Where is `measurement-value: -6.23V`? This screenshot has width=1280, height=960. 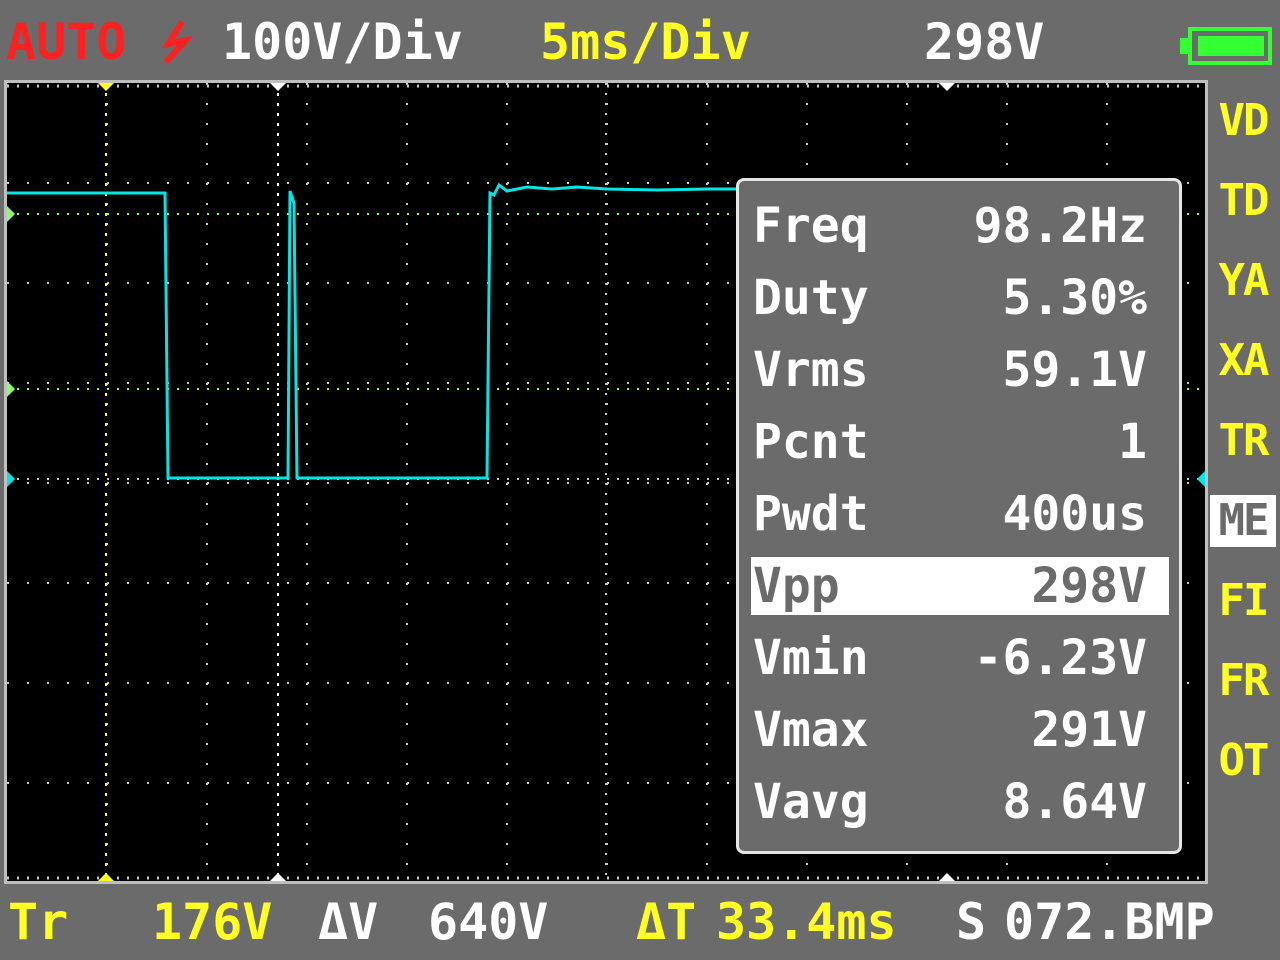
measurement-value: -6.23V is located at coordinates (1060, 658).